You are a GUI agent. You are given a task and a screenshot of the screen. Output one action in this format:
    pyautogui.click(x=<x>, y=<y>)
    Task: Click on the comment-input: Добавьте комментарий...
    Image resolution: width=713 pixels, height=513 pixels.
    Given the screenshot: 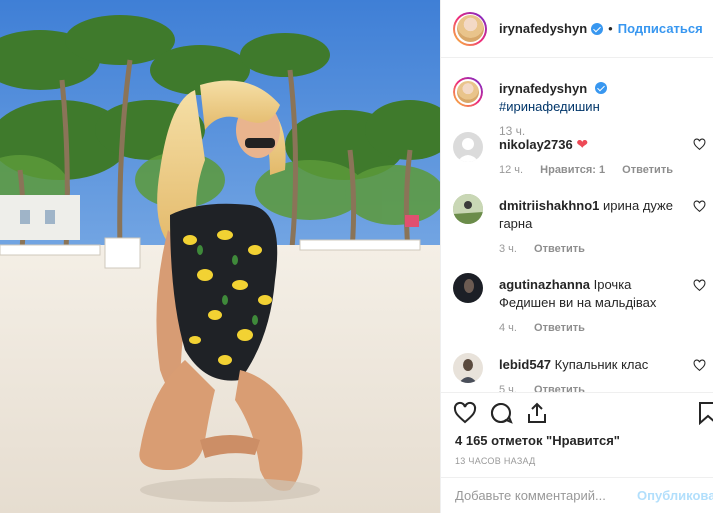 What is the action you would take?
    pyautogui.click(x=530, y=495)
    